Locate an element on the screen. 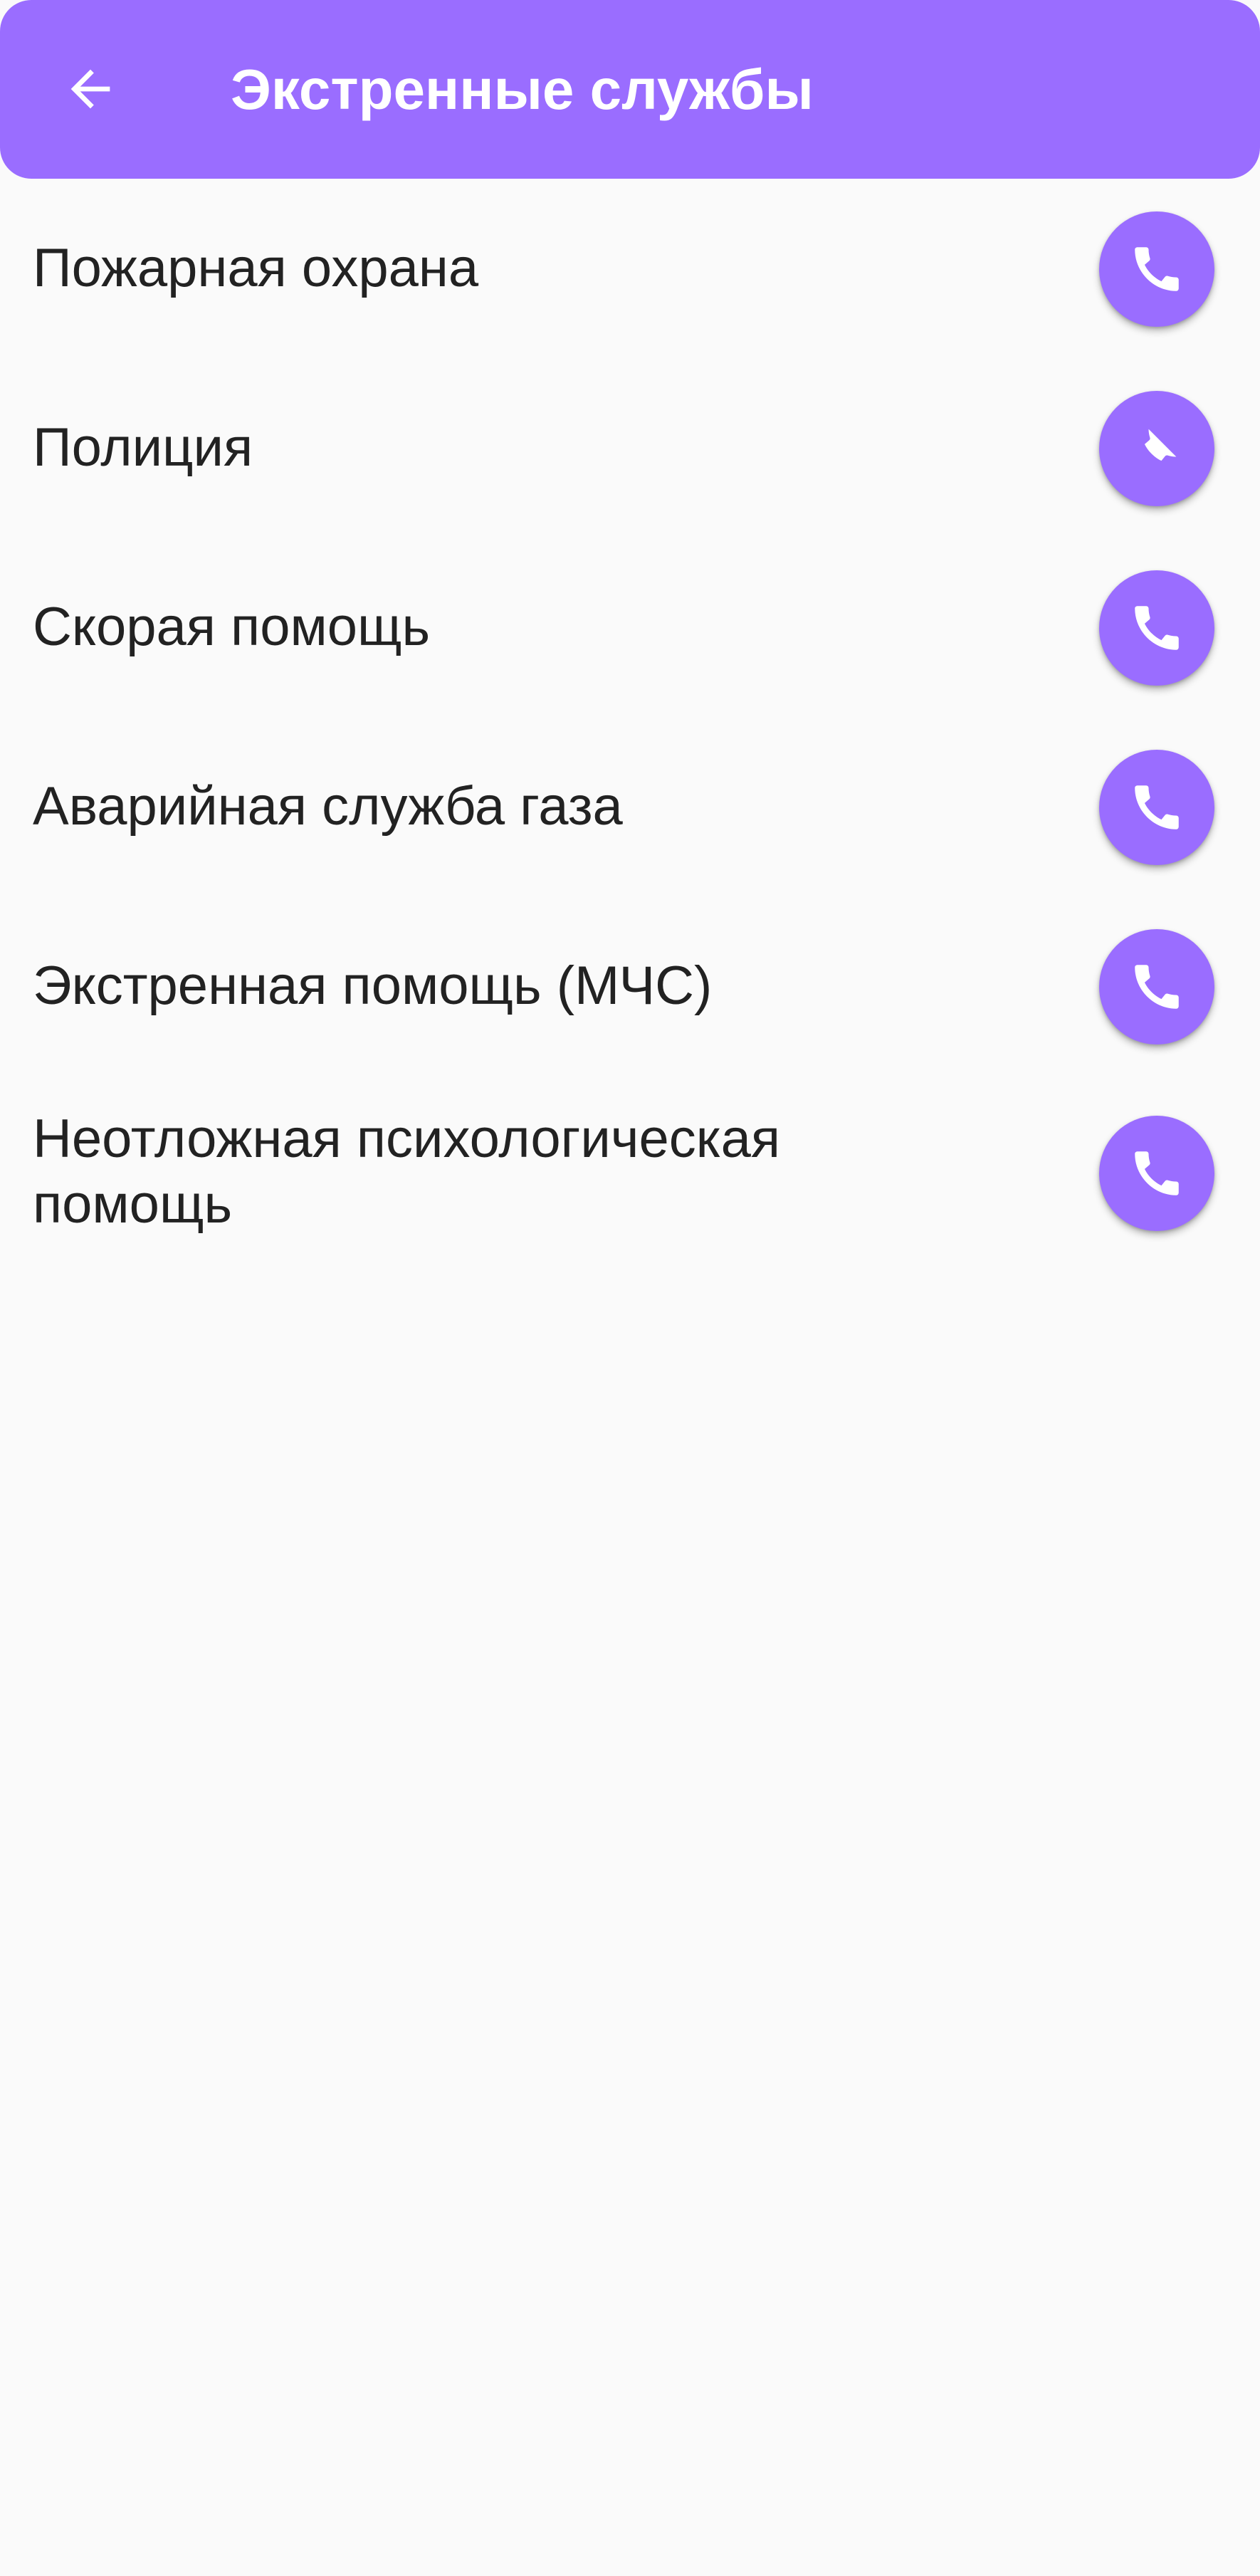 The width and height of the screenshot is (1260, 2576). list-item-label: Экстренная помощь (МЧС) is located at coordinates (373, 985).